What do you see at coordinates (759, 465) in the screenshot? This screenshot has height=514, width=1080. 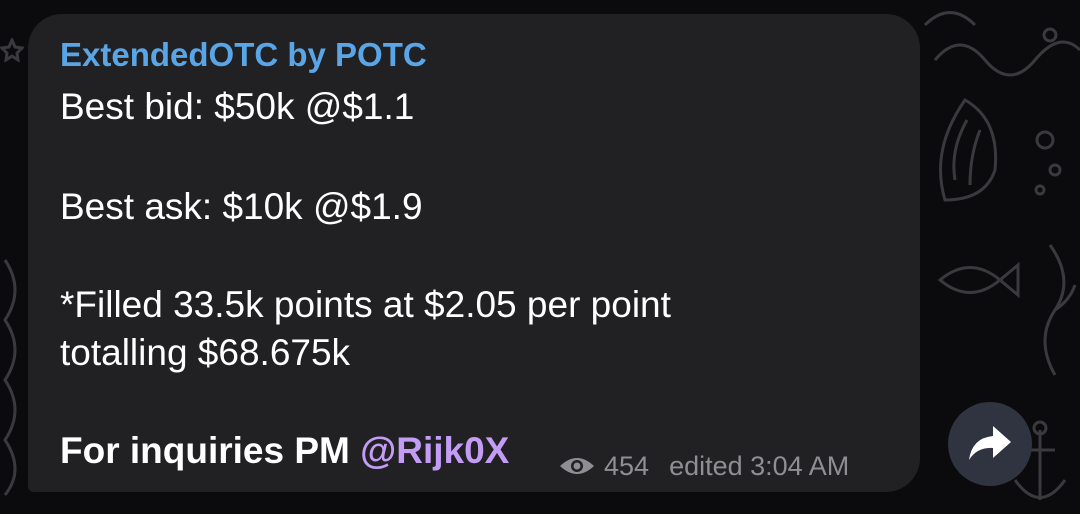 I see `edited-timestamp: edited 3:04 AM` at bounding box center [759, 465].